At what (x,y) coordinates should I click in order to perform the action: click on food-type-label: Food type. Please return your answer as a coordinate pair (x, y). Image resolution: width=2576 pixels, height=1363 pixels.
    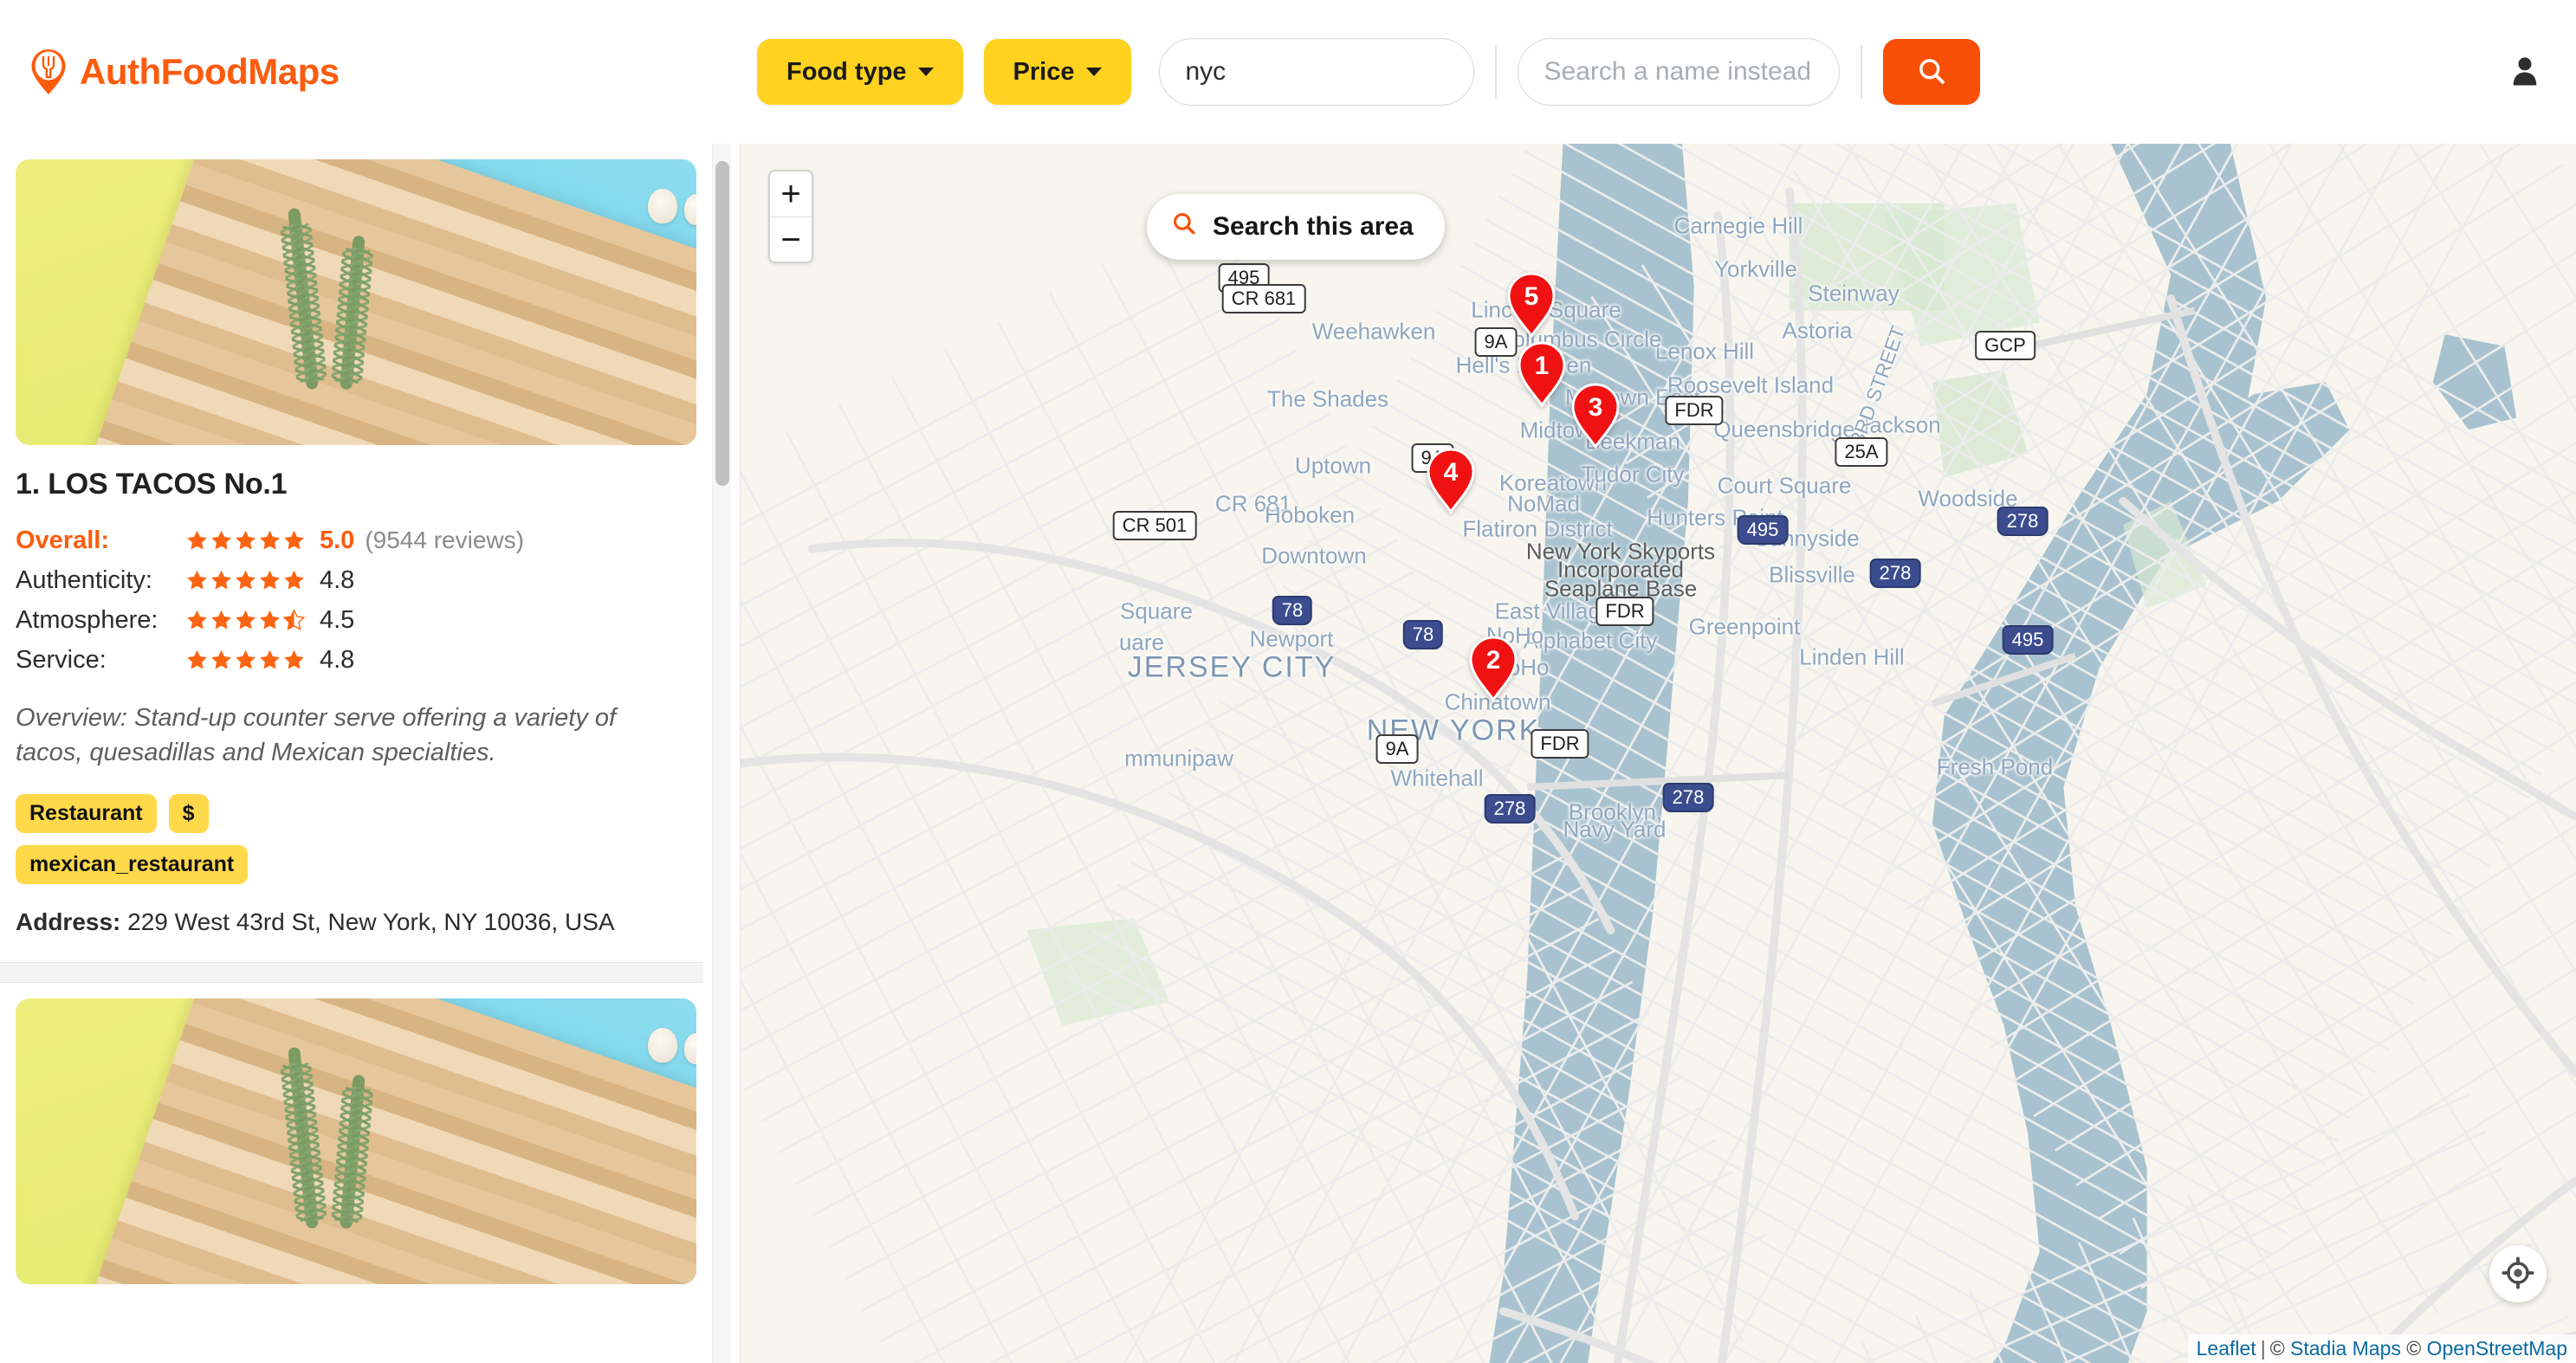
    Looking at the image, I should click on (846, 71).